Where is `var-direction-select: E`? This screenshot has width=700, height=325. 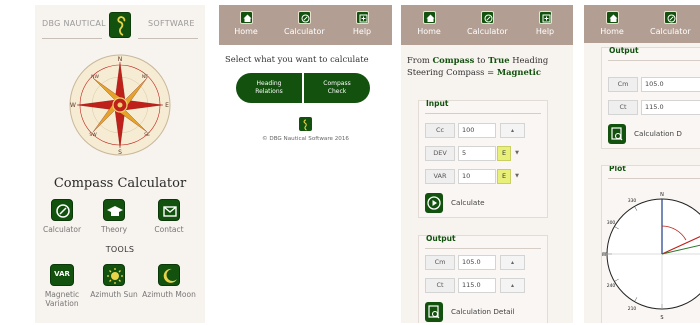
var-direction-select: E is located at coordinates (504, 176).